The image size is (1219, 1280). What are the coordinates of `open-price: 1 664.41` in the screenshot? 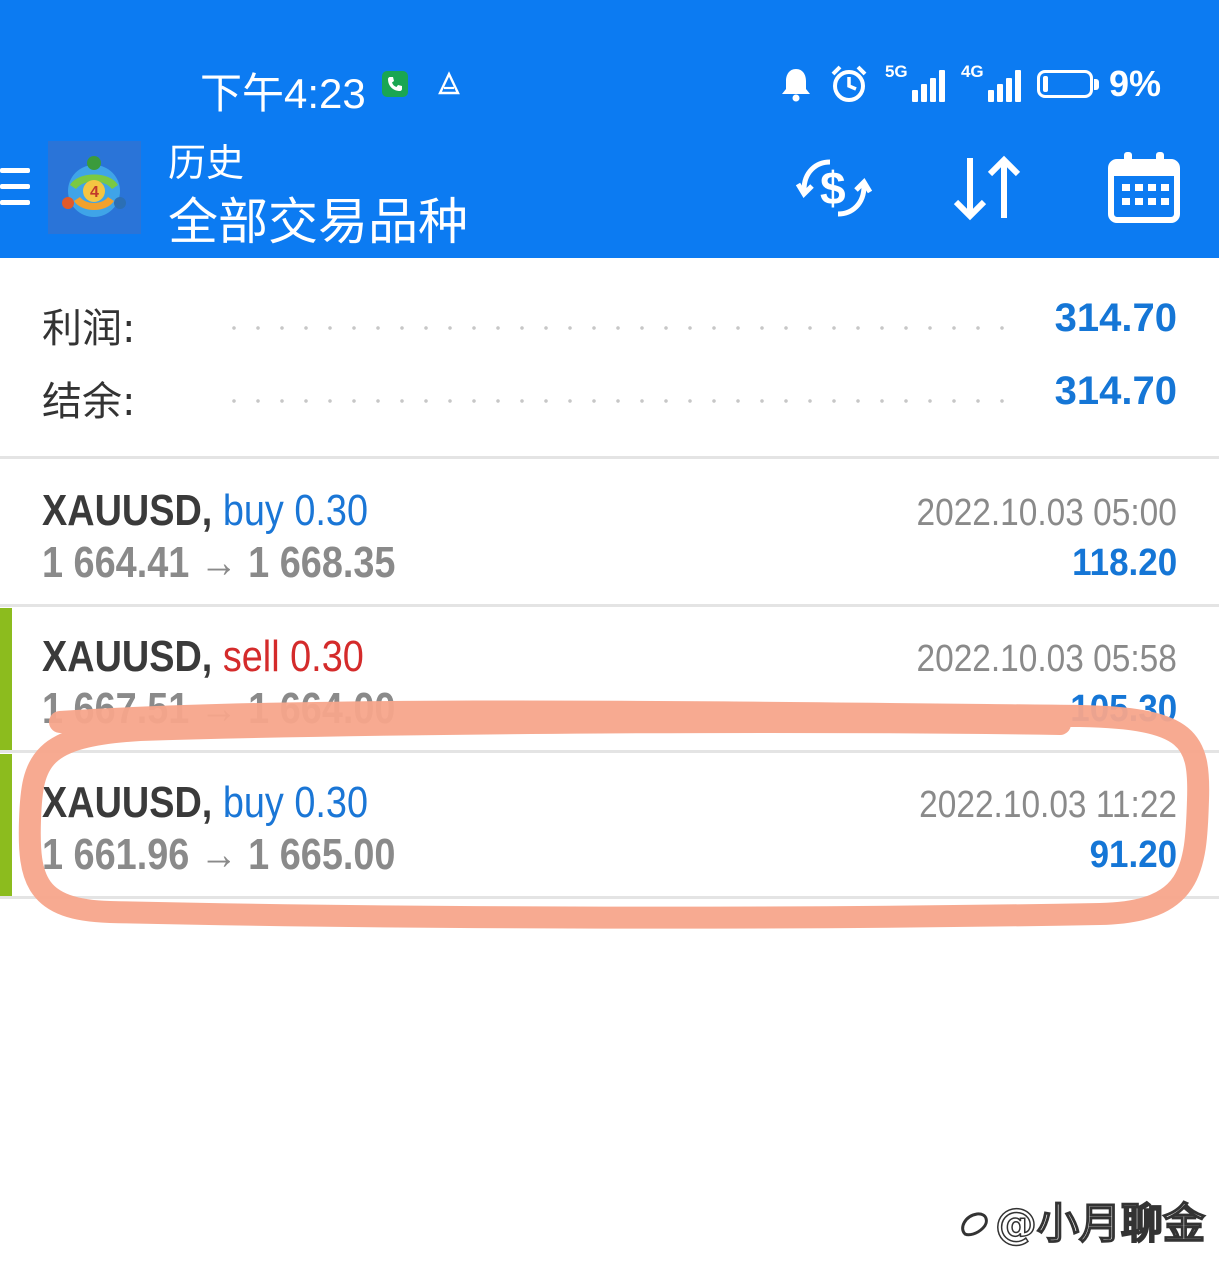 It's located at (116, 562).